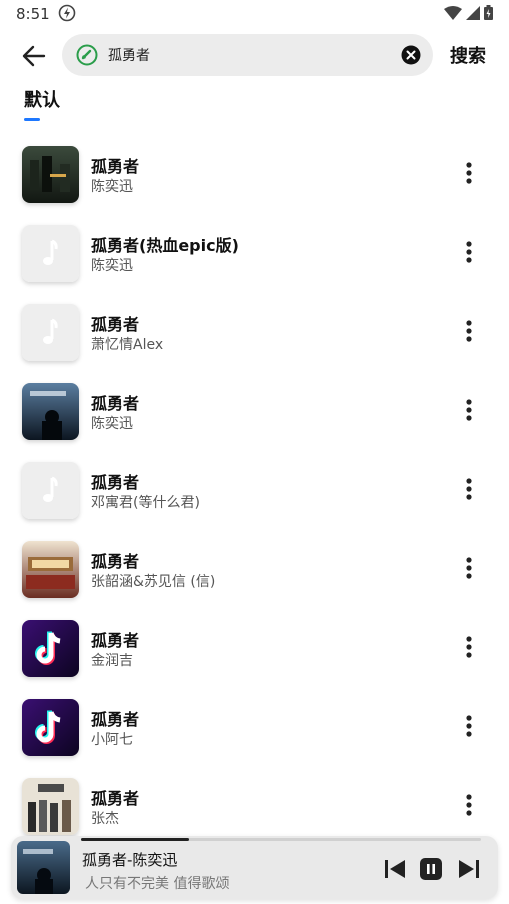 The height and width of the screenshot is (904, 509). What do you see at coordinates (254, 252) in the screenshot?
I see `song-row: 孤勇者(热血epic版) 陈奕迅` at bounding box center [254, 252].